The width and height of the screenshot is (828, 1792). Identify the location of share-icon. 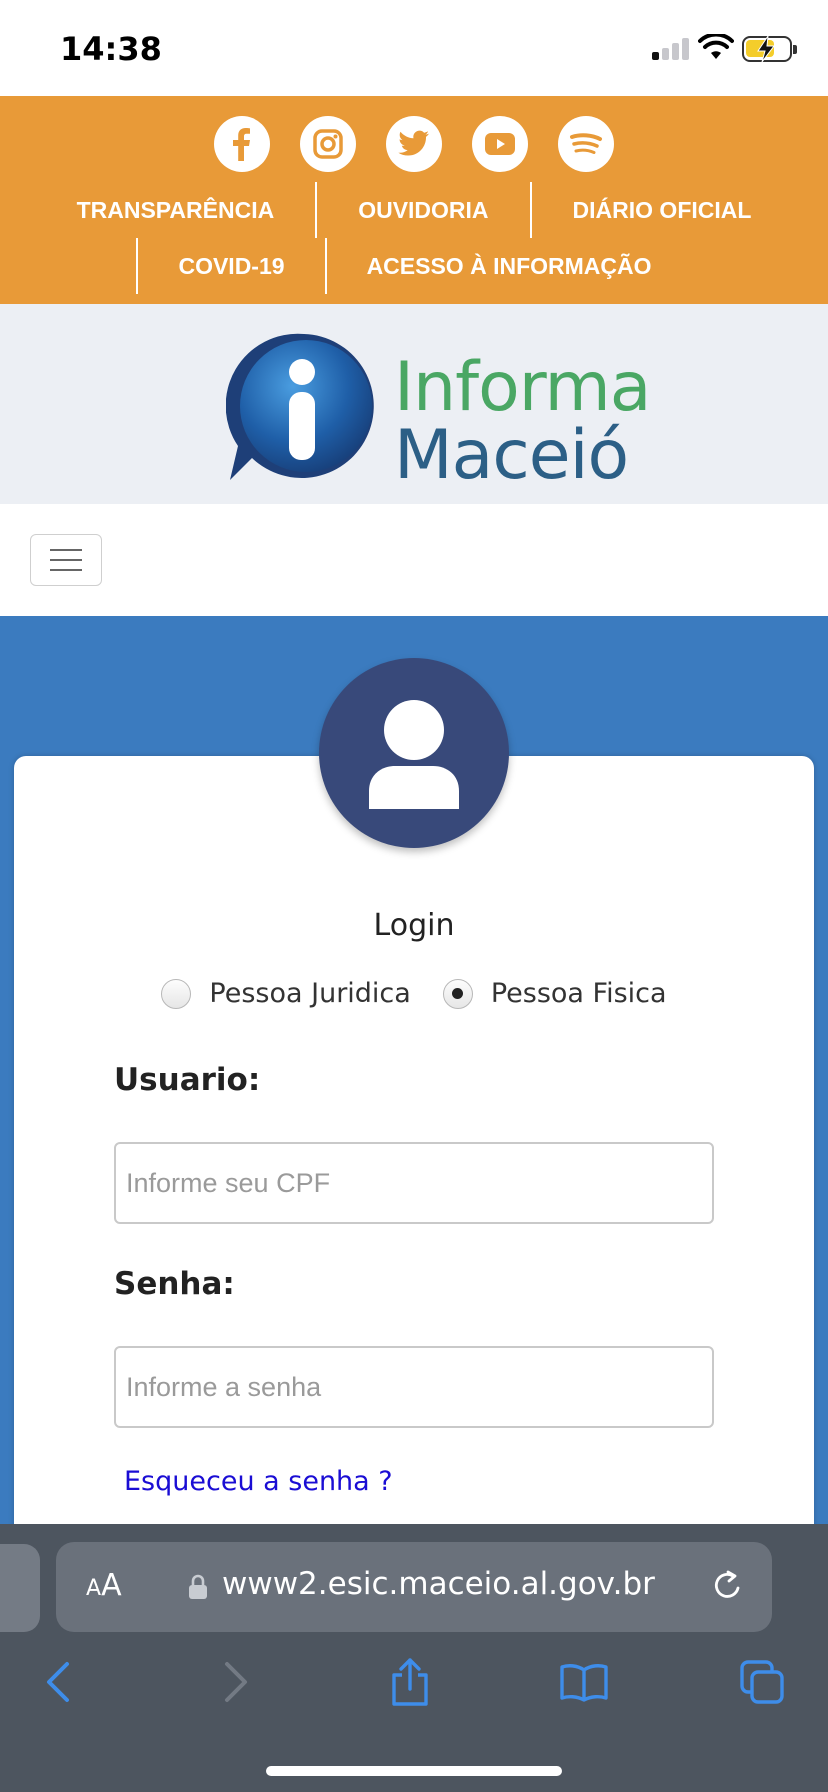
(410, 1682).